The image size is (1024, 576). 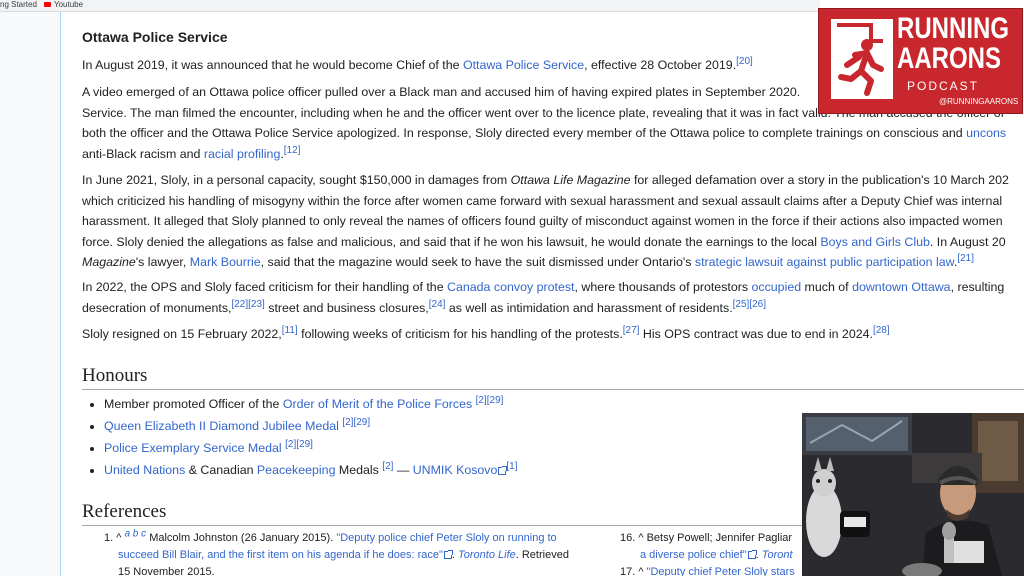 I want to click on citation: [27], so click(x=631, y=330).